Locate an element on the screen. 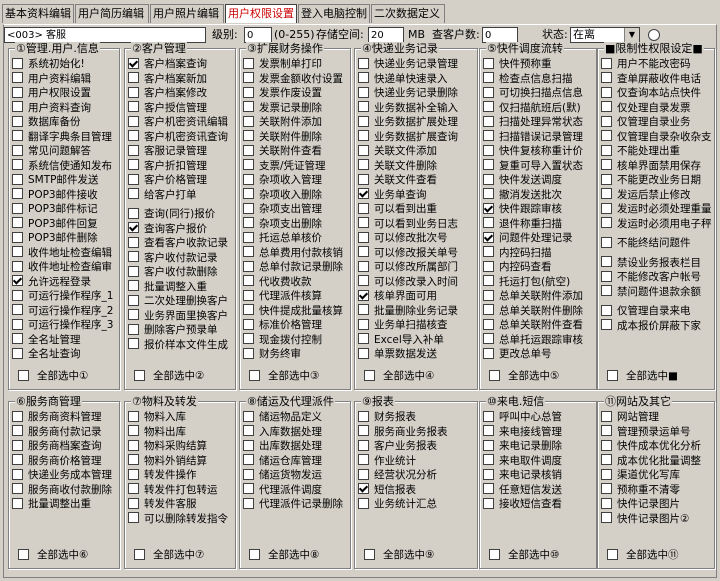 The width and height of the screenshot is (720, 581). permission-item: 杂项支出删除 is located at coordinates (295, 224).